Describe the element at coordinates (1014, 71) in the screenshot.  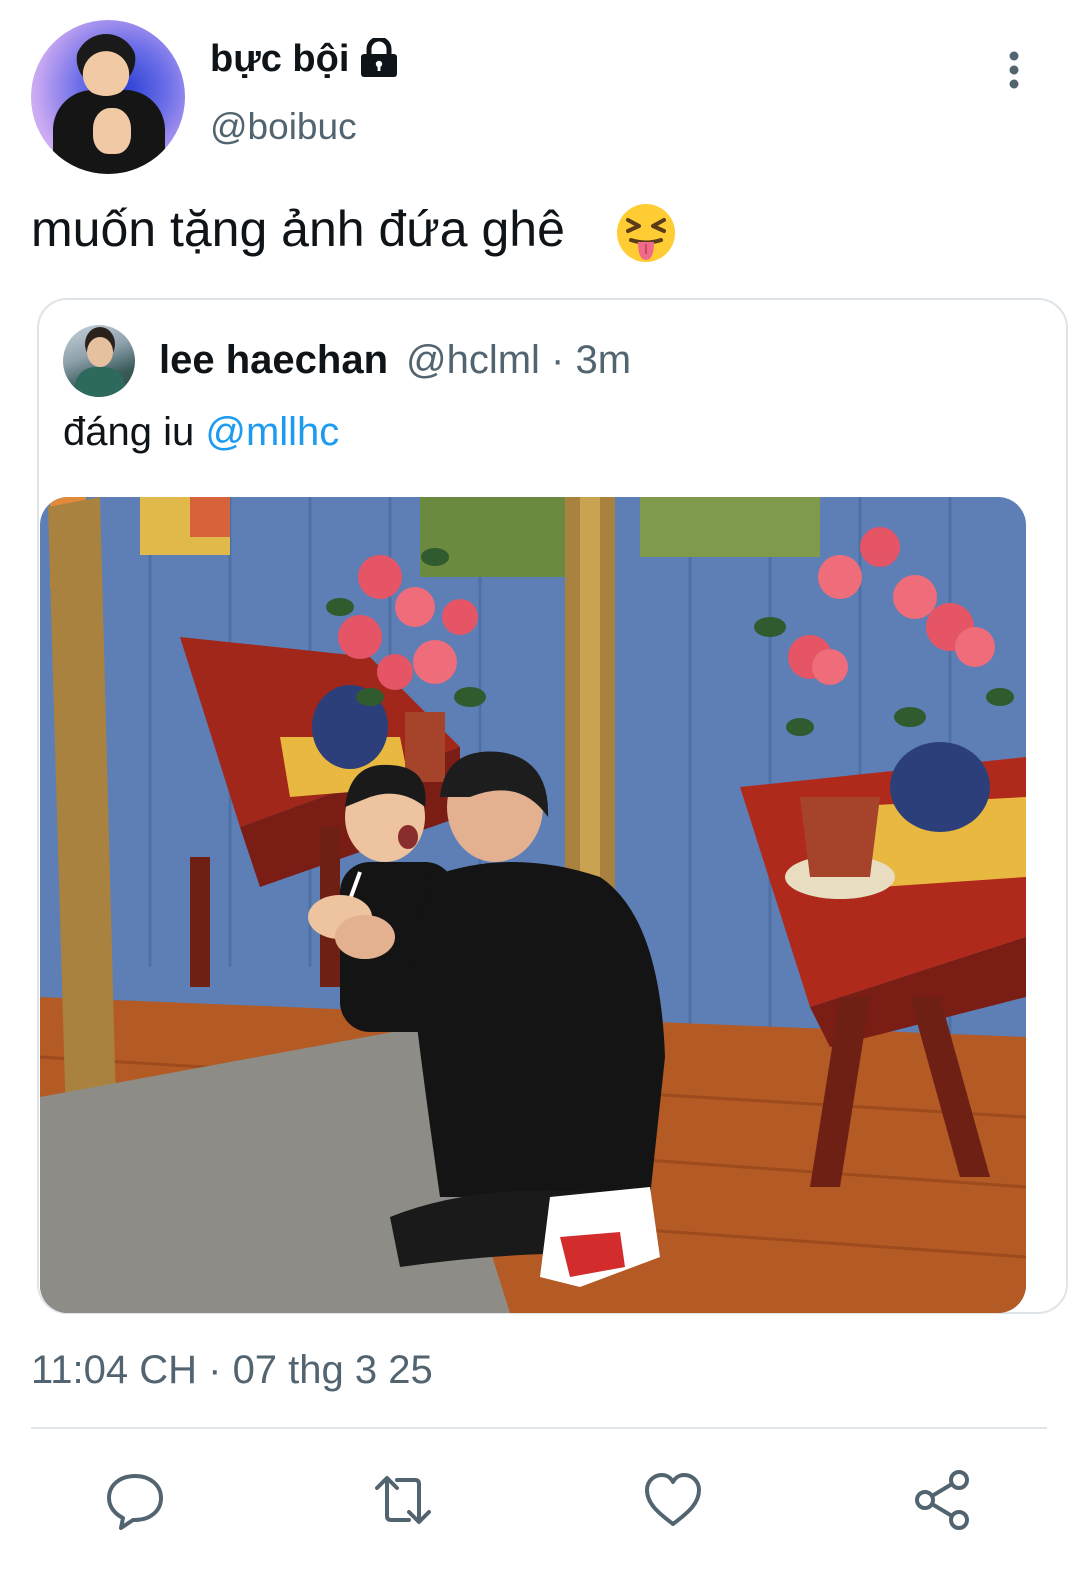
I see `more-options-icon` at that location.